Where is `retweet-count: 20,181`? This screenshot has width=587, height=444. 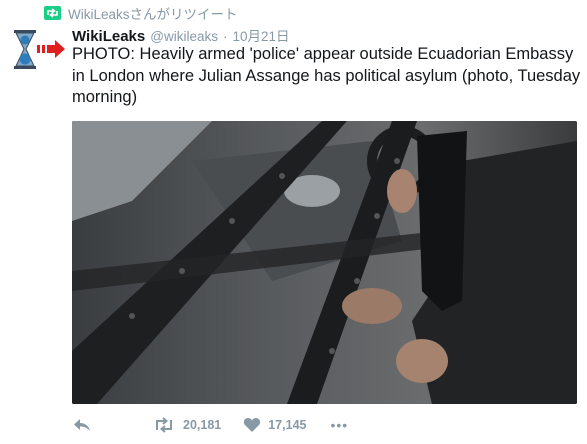
retweet-count: 20,181 is located at coordinates (202, 425).